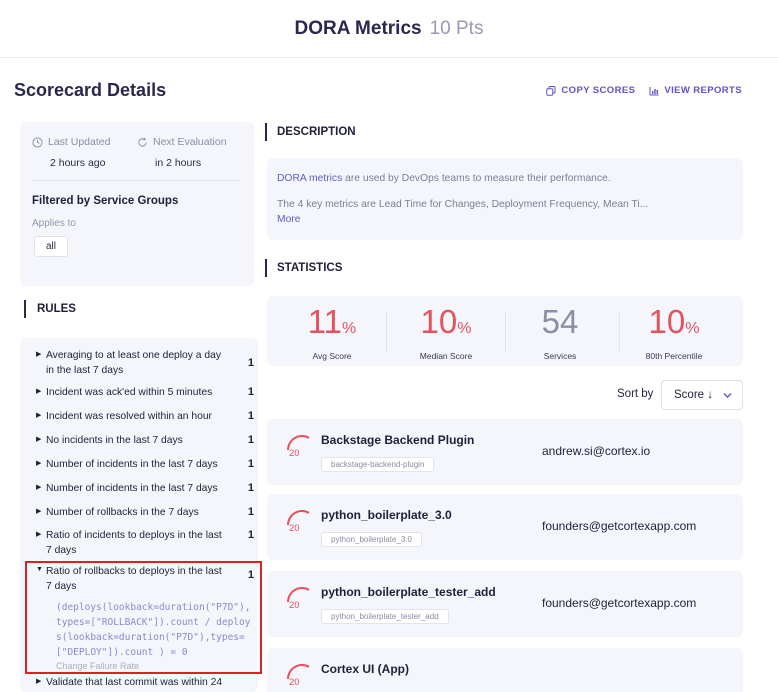 This screenshot has height=692, width=778. What do you see at coordinates (105, 201) in the screenshot?
I see `filter-title: Filtered by Service Groups` at bounding box center [105, 201].